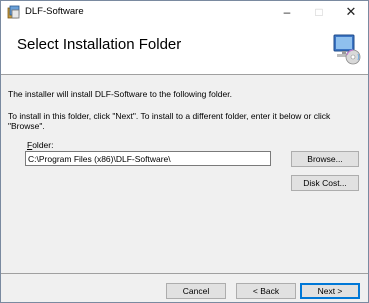  Describe the element at coordinates (196, 291) in the screenshot. I see `cancel-button: Cancel` at that location.